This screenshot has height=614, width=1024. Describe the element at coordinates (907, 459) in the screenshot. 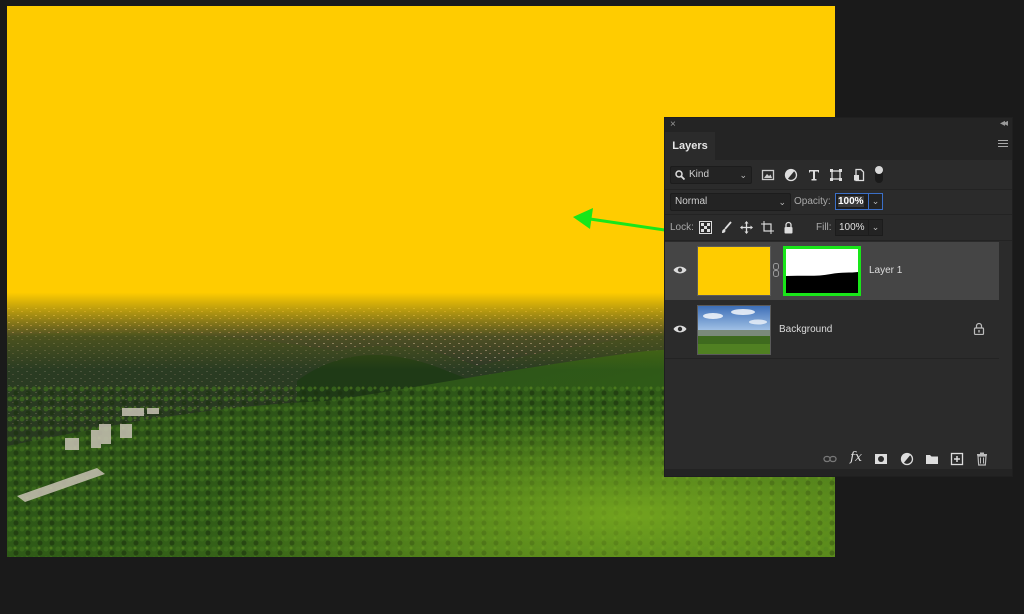

I see `adjustment-layer-icon` at that location.